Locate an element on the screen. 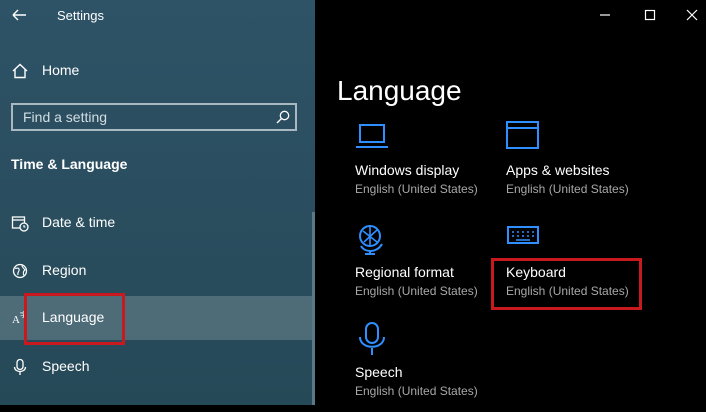 The width and height of the screenshot is (706, 412). sidebar-item-label: Speech is located at coordinates (66, 366).